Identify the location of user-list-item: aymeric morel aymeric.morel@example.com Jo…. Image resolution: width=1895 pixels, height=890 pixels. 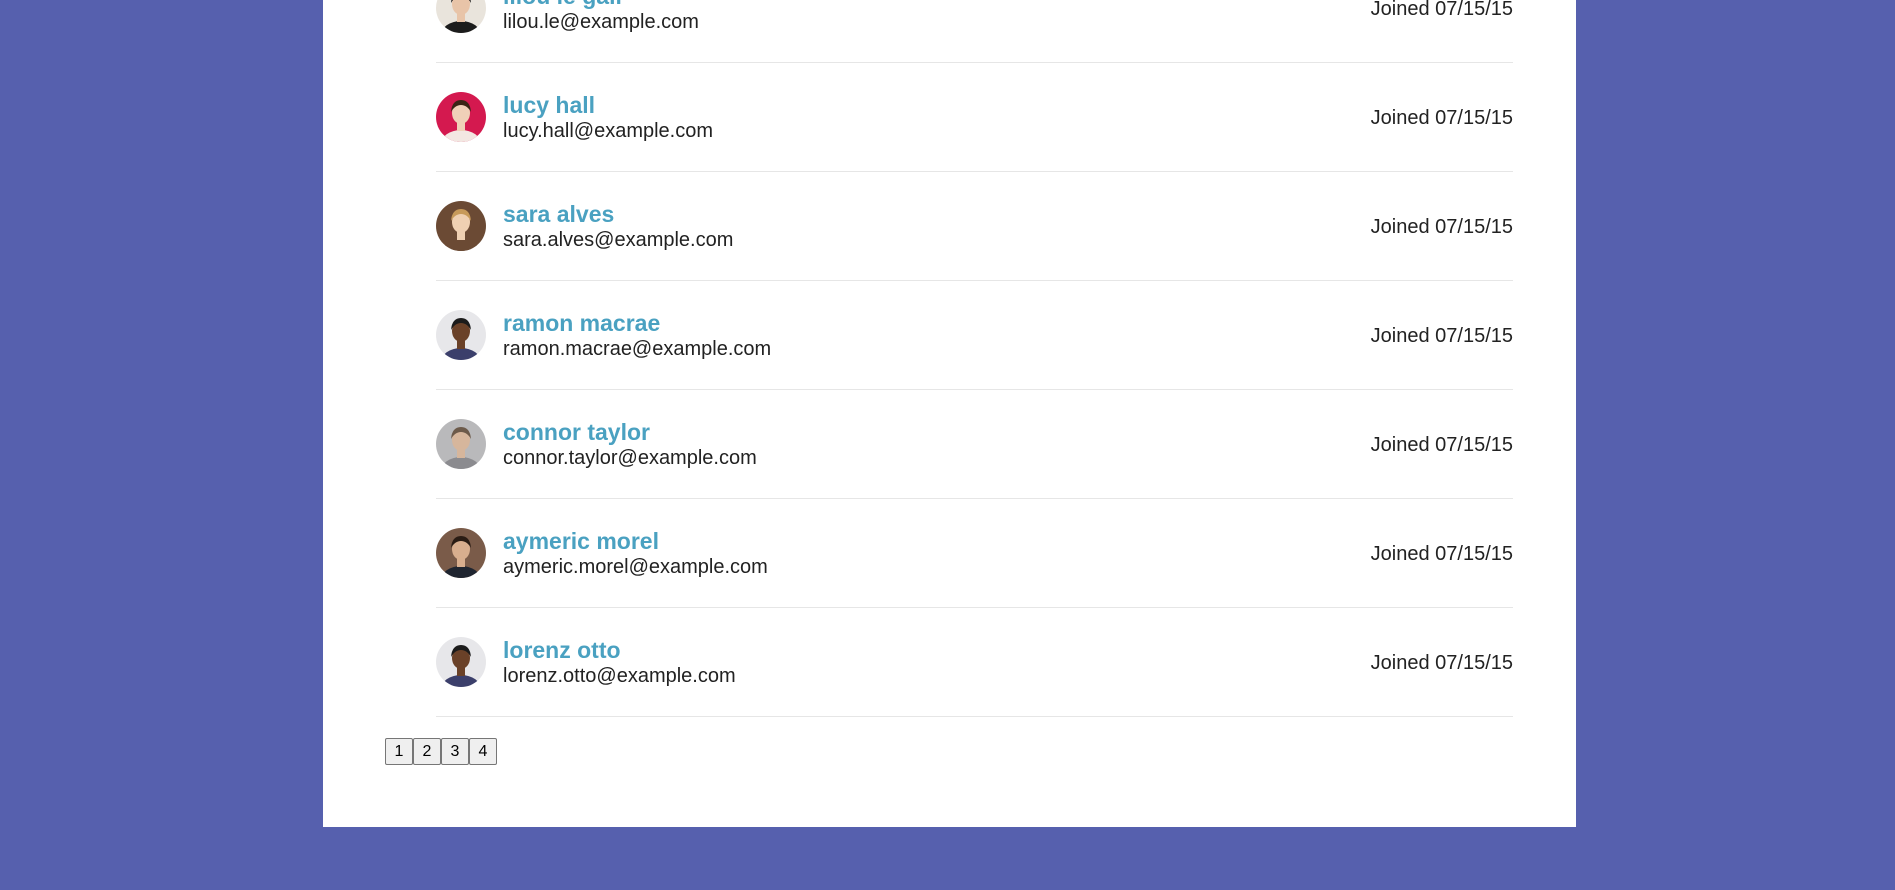
(974, 553).